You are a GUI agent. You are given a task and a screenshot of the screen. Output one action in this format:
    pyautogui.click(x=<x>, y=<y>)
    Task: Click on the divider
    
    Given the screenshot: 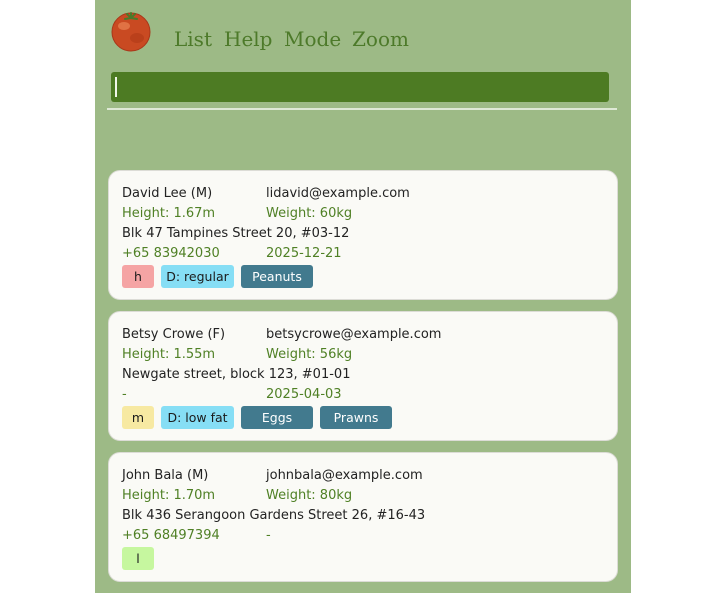 What is the action you would take?
    pyautogui.click(x=362, y=109)
    